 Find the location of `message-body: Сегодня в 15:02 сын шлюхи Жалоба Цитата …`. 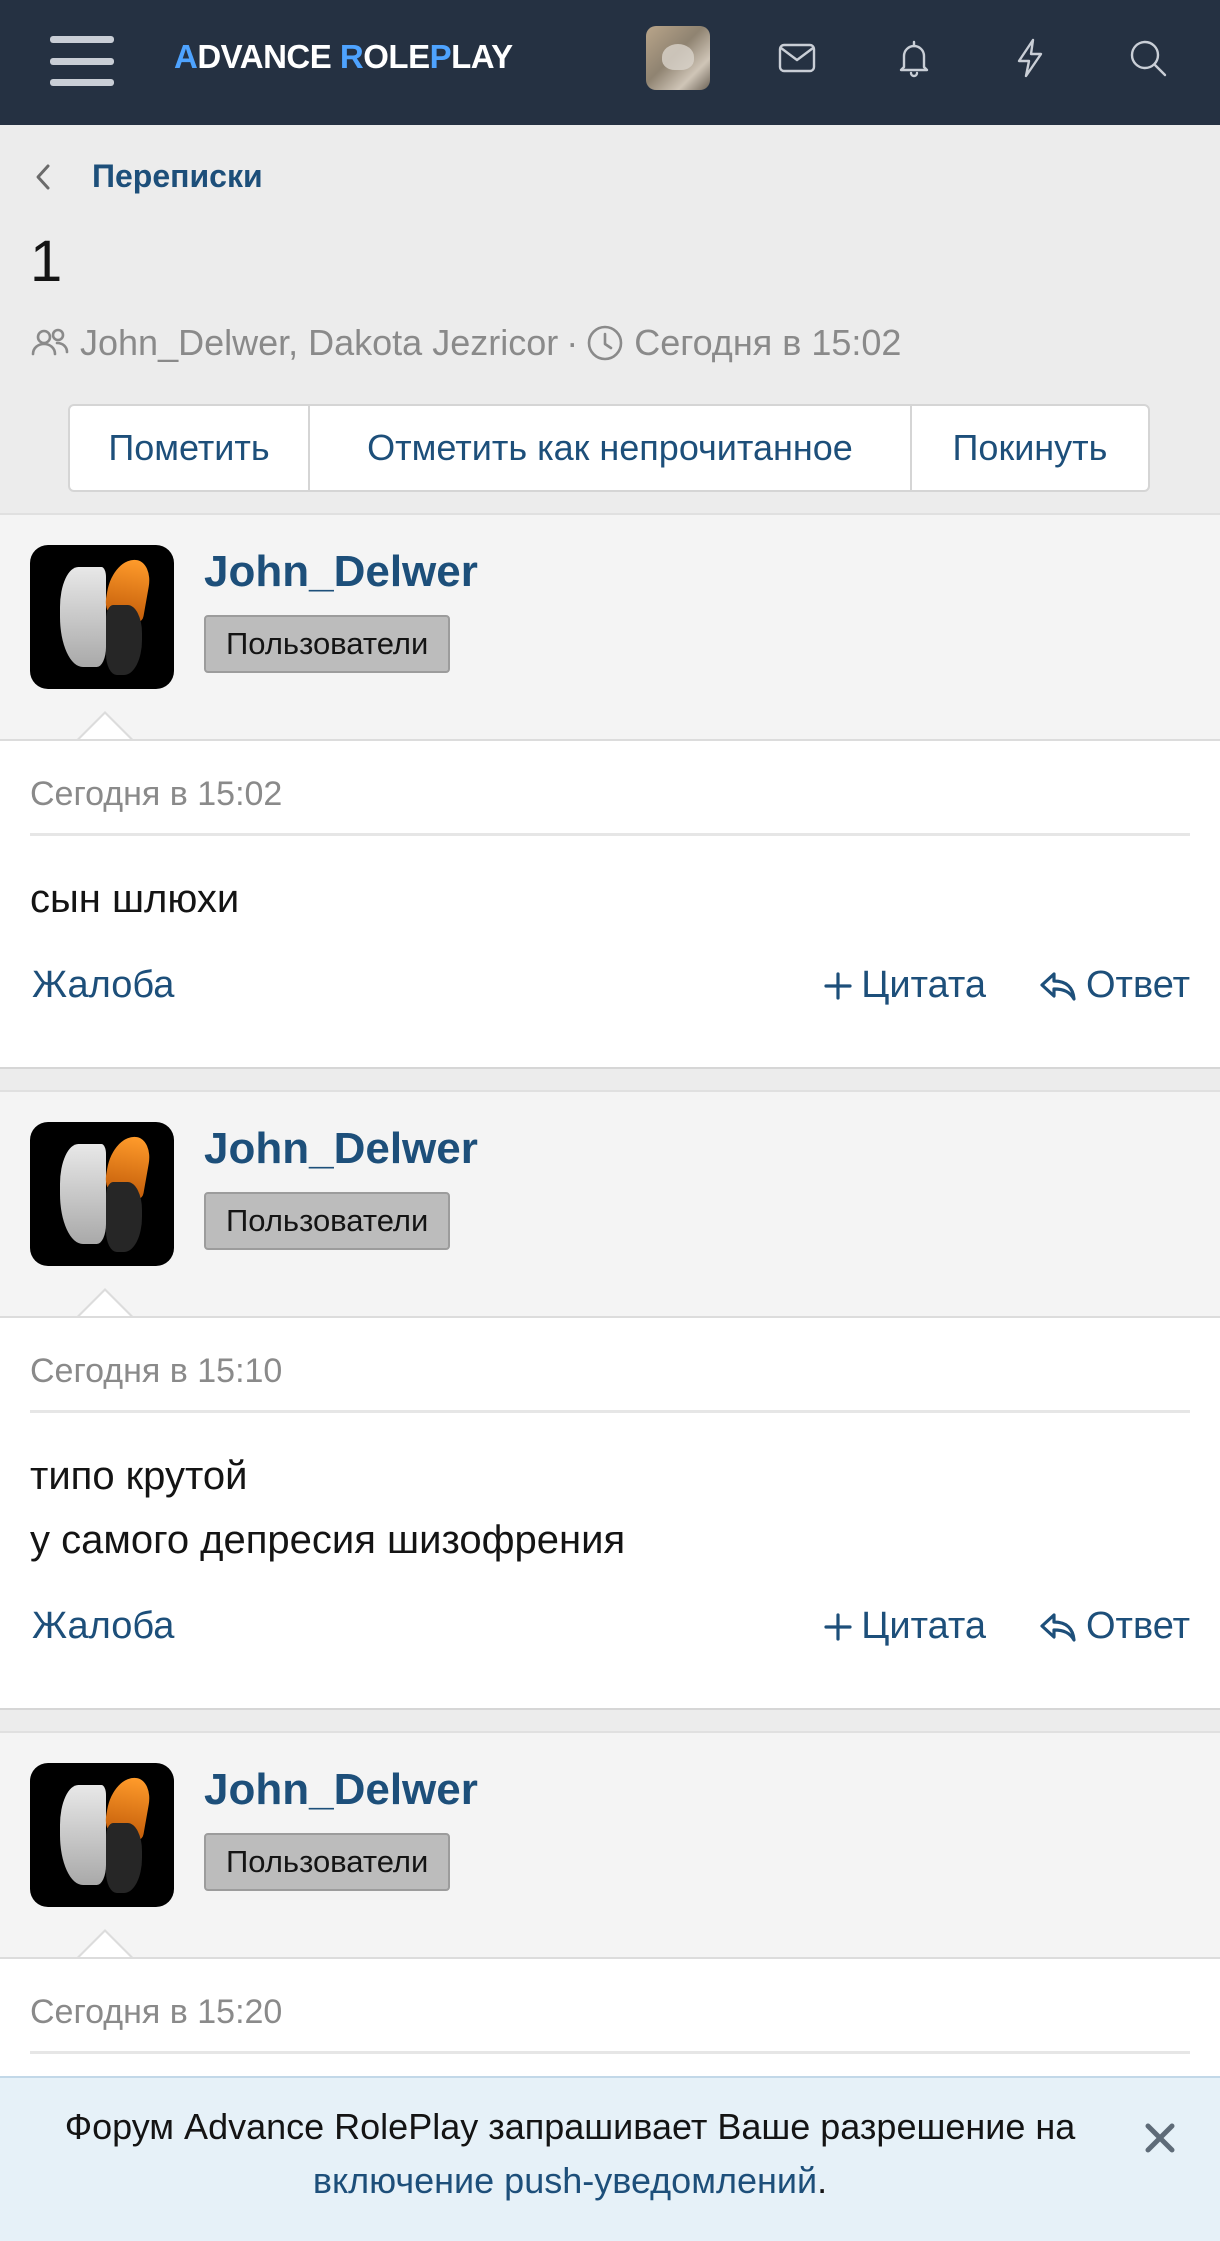

message-body: Сегодня в 15:02 сын шлюхи Жалоба Цитата … is located at coordinates (610, 904).